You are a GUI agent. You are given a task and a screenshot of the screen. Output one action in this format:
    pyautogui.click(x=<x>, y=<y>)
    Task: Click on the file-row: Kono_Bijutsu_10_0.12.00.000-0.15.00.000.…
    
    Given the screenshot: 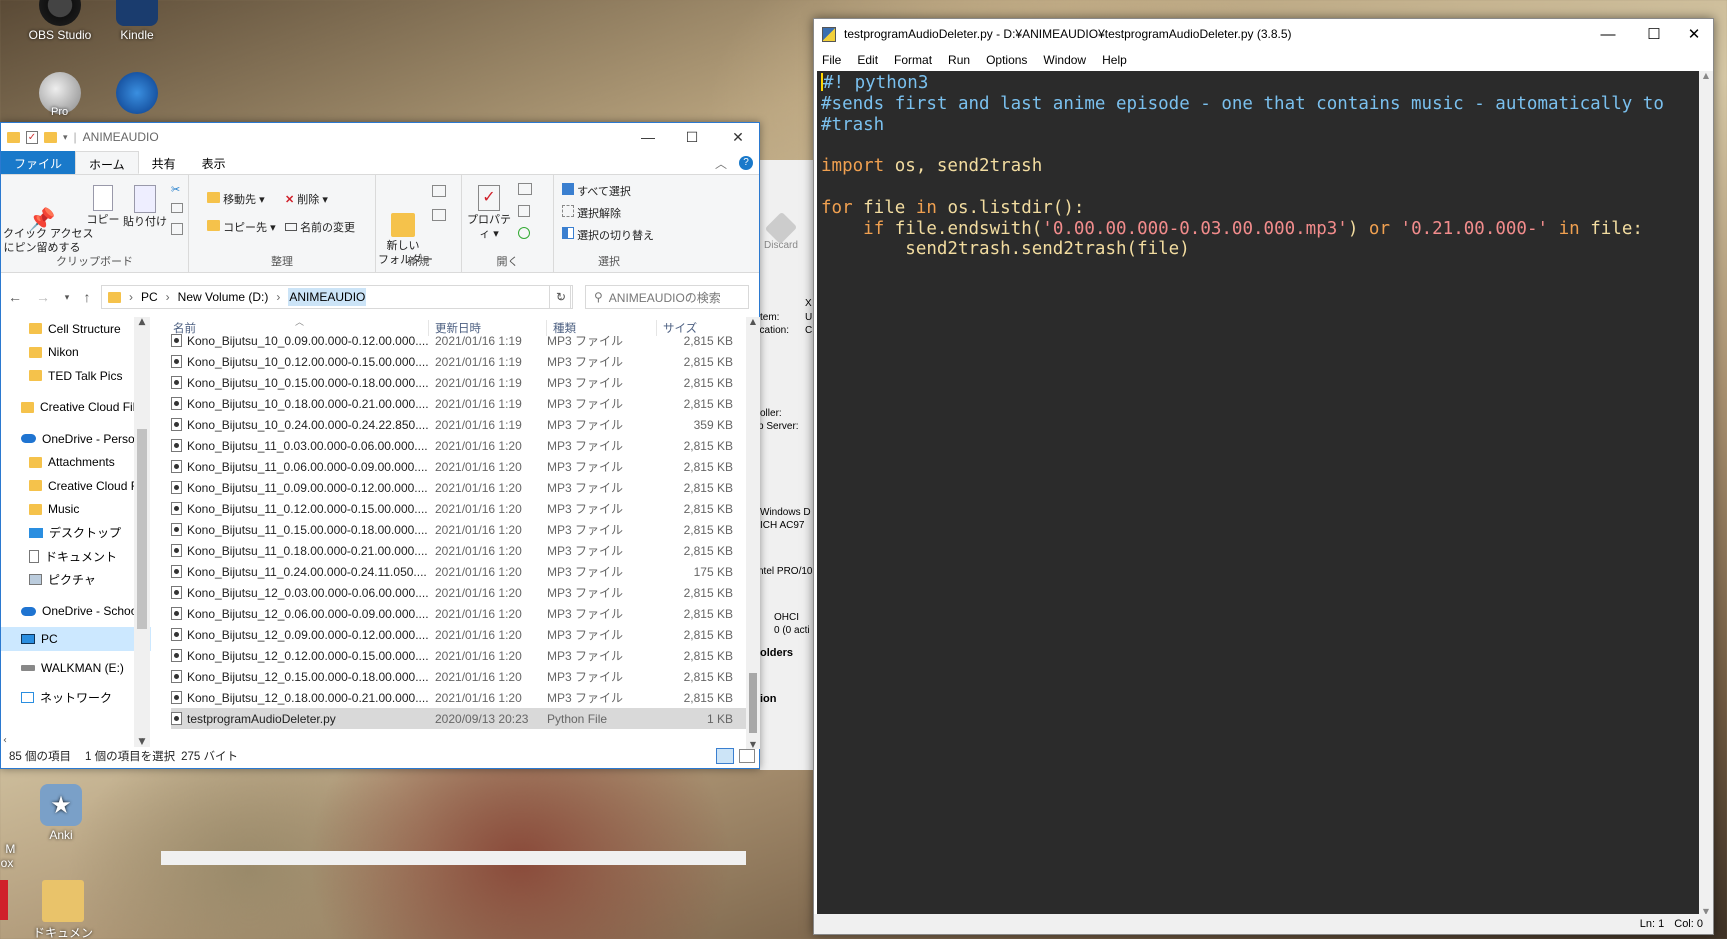 What is the action you would take?
    pyautogui.click(x=458, y=361)
    